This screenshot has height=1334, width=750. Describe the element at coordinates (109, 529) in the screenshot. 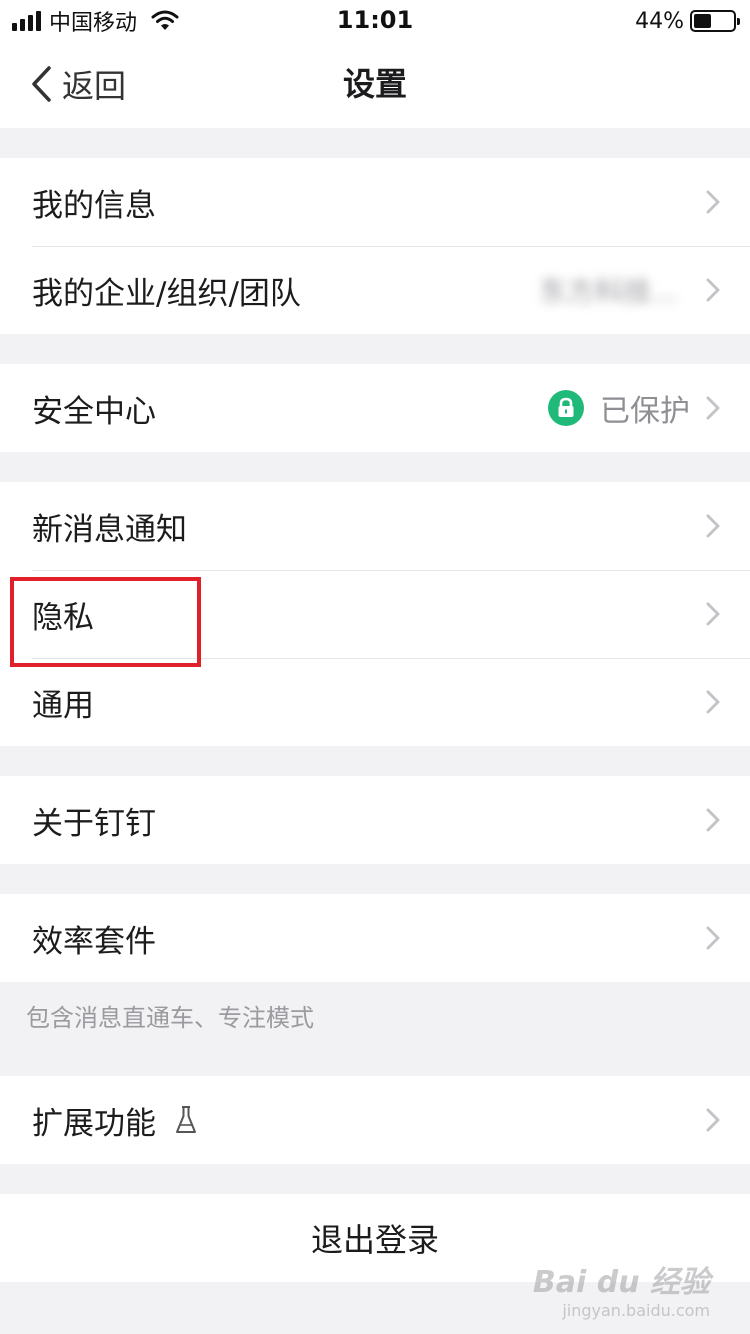

I see `row-label: 新消息通知` at that location.